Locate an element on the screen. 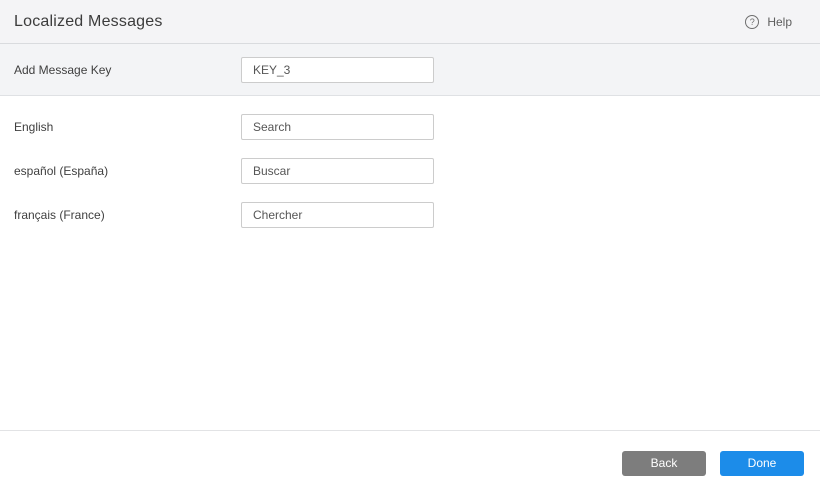 This screenshot has width=820, height=489. message-key-label: Add Message Key is located at coordinates (63, 69).